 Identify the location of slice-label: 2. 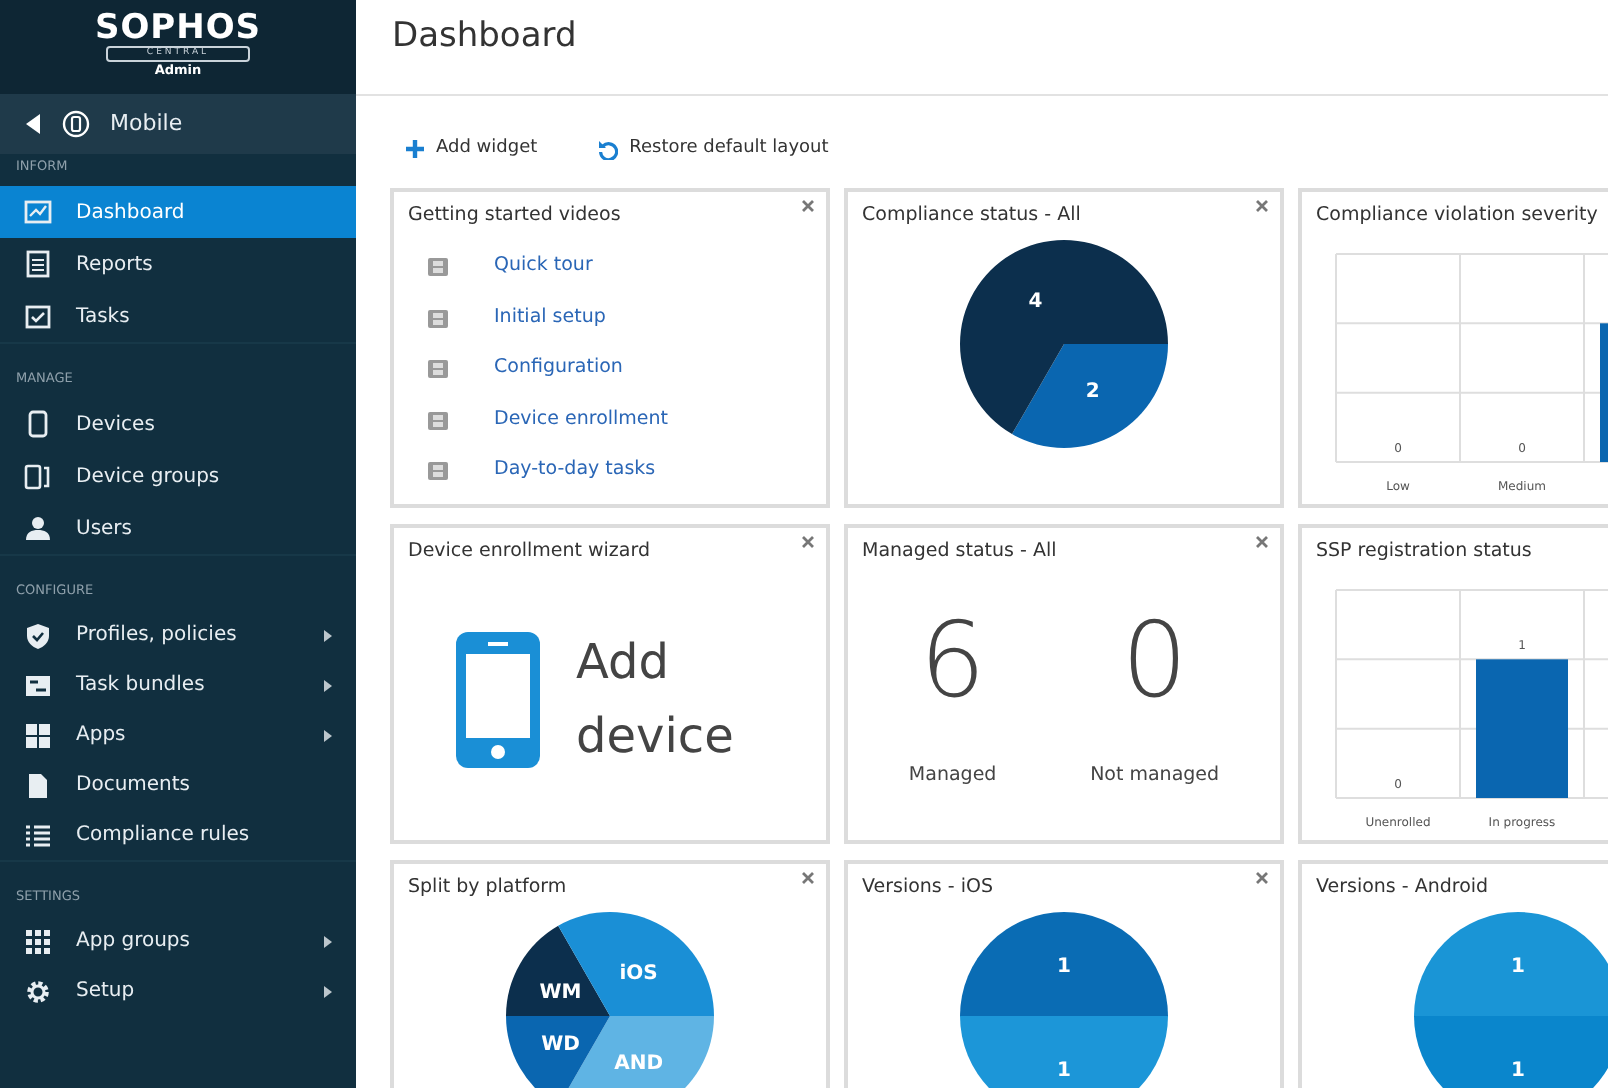
(1092, 391).